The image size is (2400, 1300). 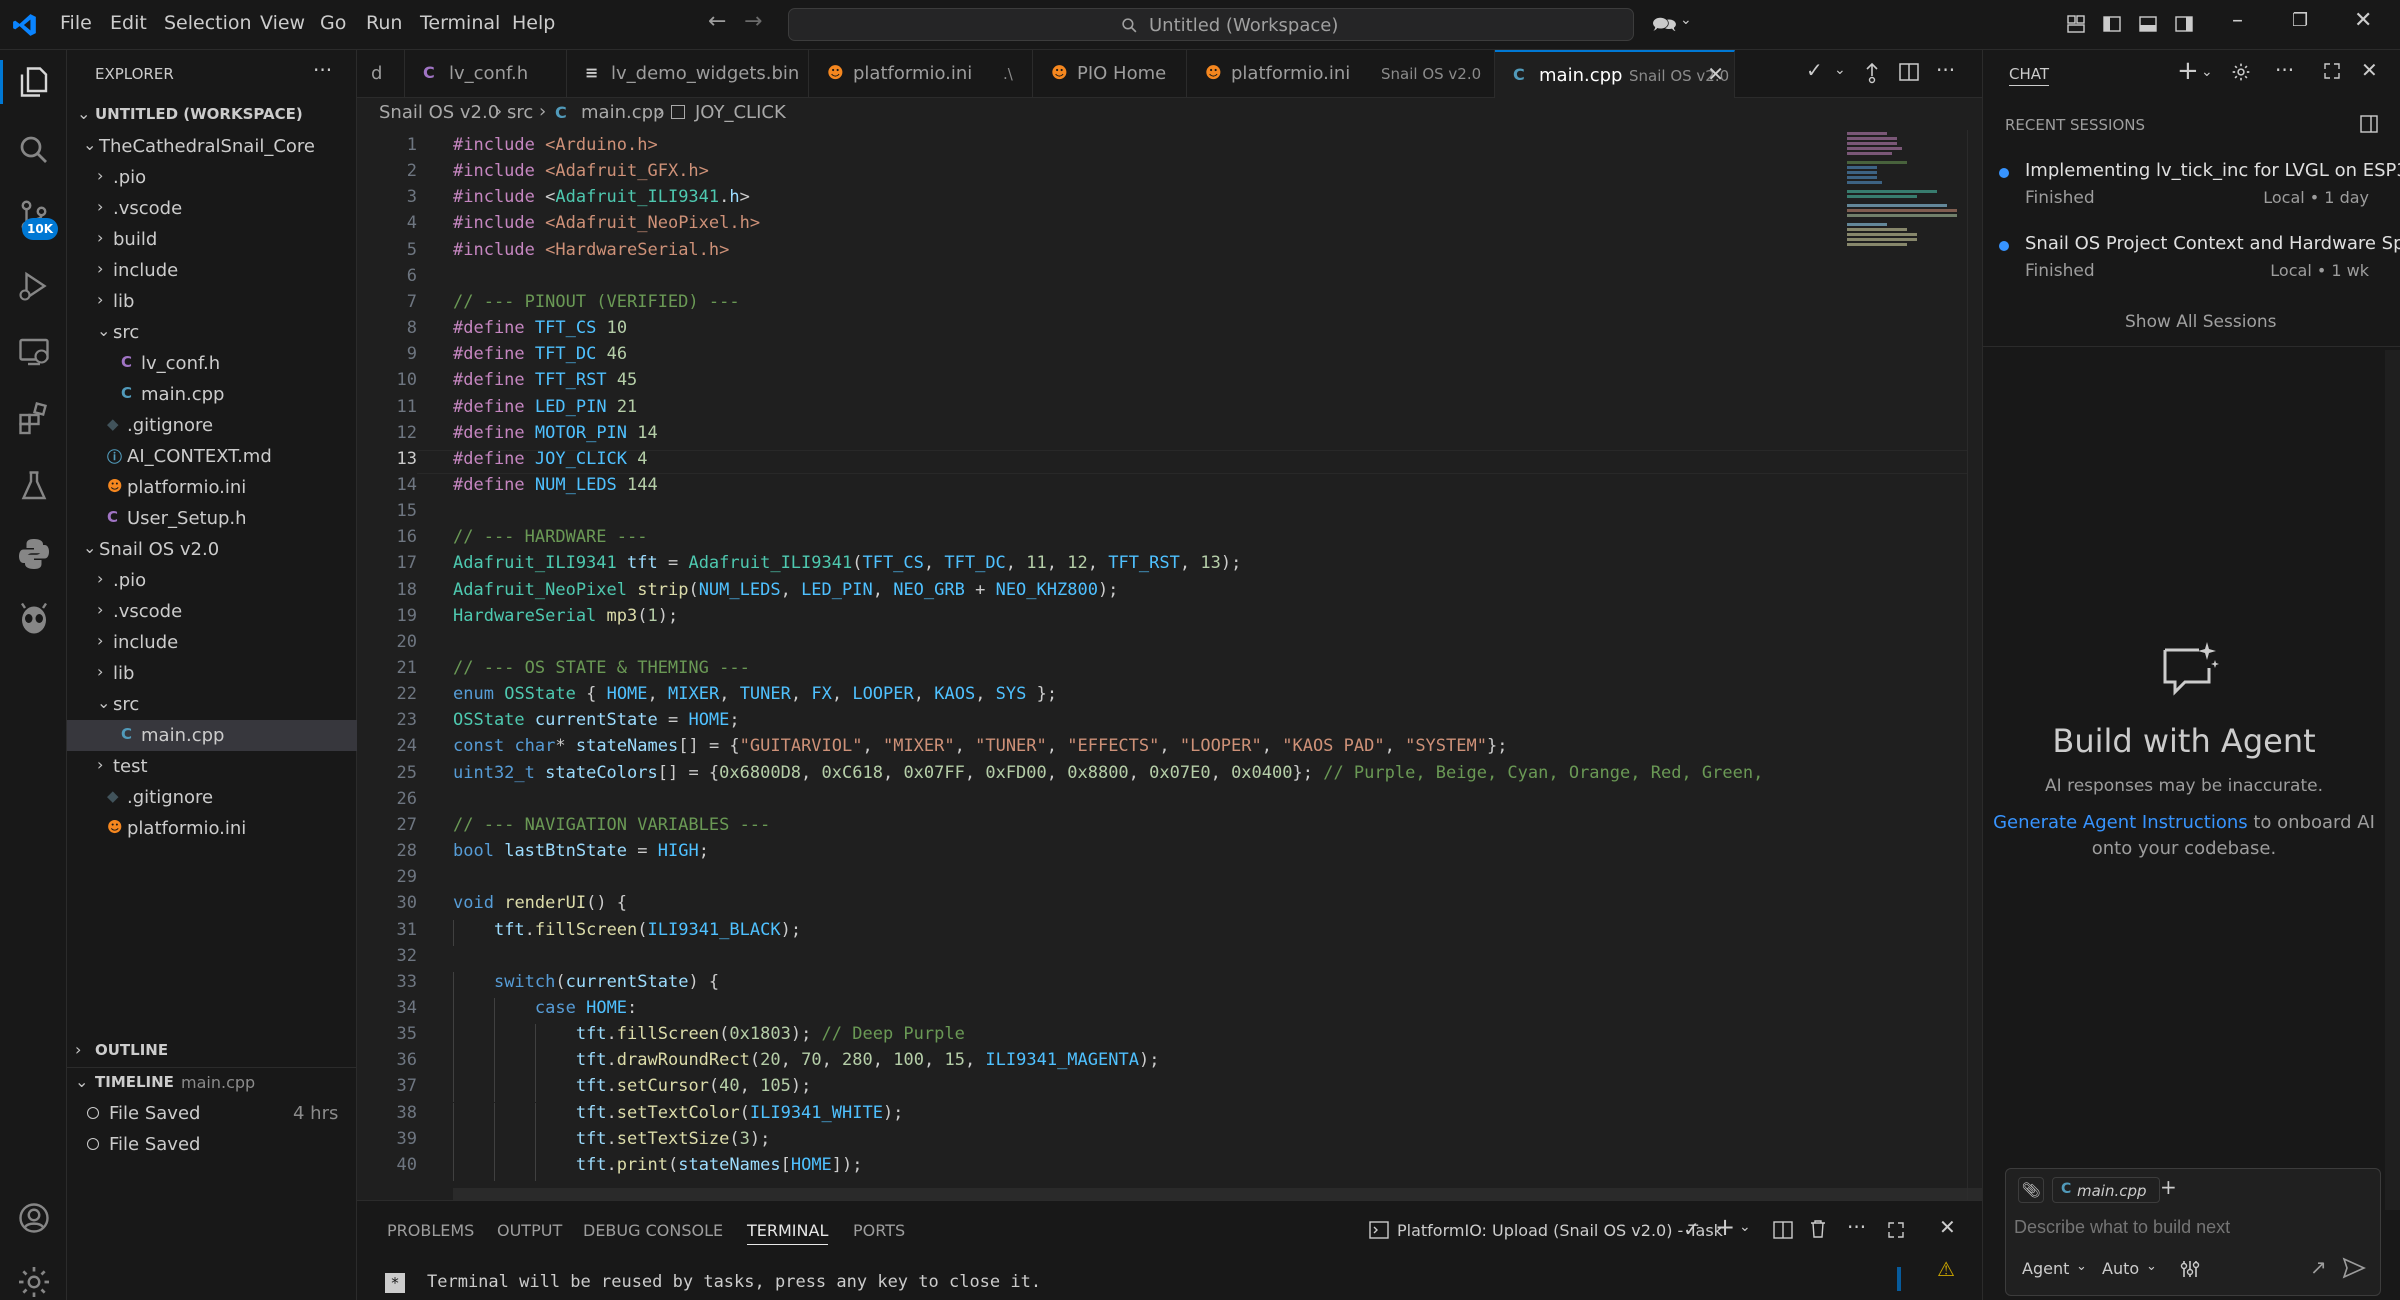 I want to click on editor-tab: Cmain.cppSnail OS v2.0 • src✕, so click(x=1615, y=74).